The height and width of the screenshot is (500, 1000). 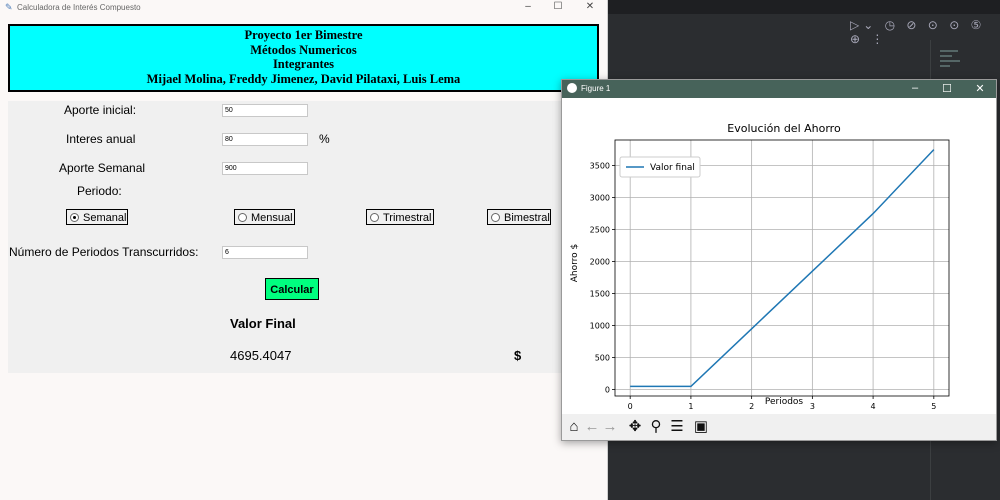 I want to click on figure-toolbar: ⌂ ← → ✥ ⚲ ☰ ▣, so click(x=779, y=427).